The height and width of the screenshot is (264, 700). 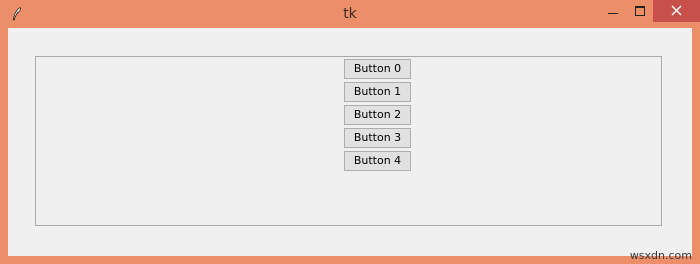 I want to click on button-0: Button 0, so click(x=377, y=69).